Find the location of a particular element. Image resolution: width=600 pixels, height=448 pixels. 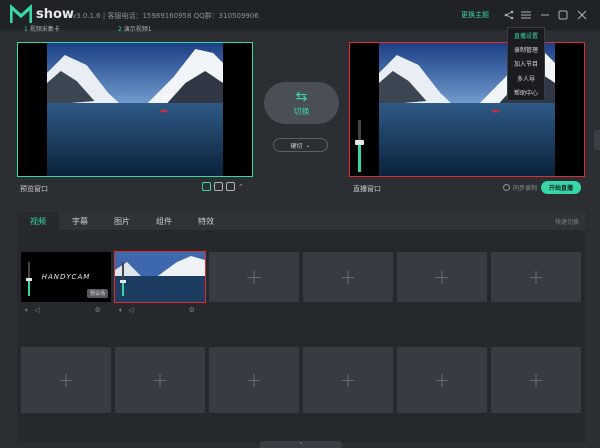

source-cell-camera: HANDYCAM 预设场 is located at coordinates (66, 277).